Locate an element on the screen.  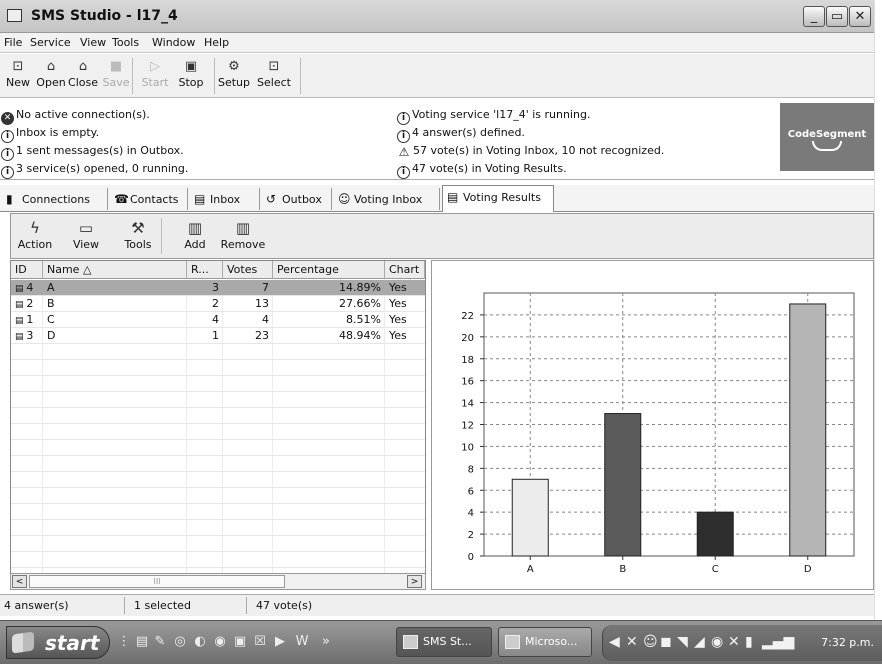
tray-icon: ◥ is located at coordinates (682, 642).